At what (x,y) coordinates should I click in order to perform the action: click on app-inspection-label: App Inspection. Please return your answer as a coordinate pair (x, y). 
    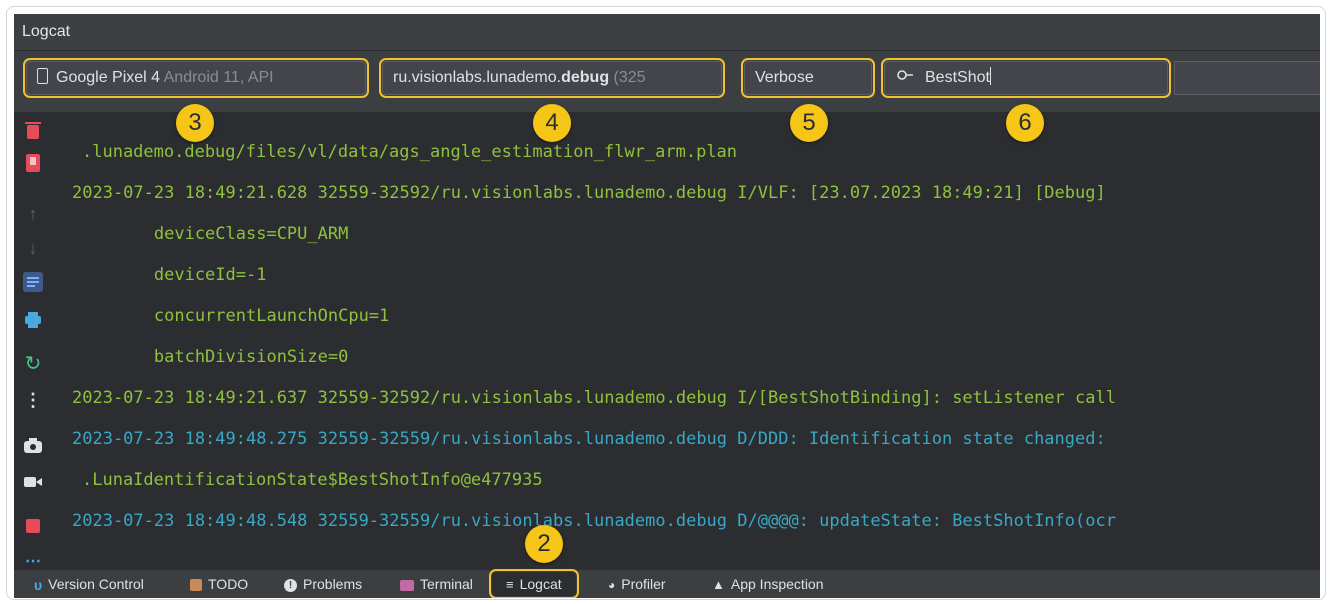
    Looking at the image, I should click on (777, 584).